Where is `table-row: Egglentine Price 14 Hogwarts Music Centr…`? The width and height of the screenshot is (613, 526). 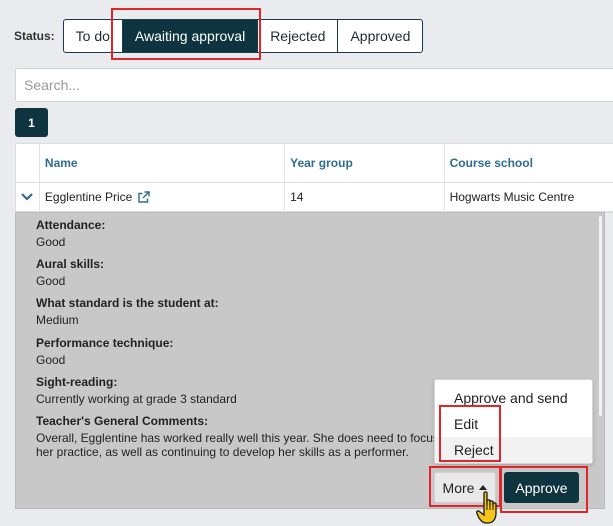 table-row: Egglentine Price 14 Hogwarts Music Centr… is located at coordinates (314, 197).